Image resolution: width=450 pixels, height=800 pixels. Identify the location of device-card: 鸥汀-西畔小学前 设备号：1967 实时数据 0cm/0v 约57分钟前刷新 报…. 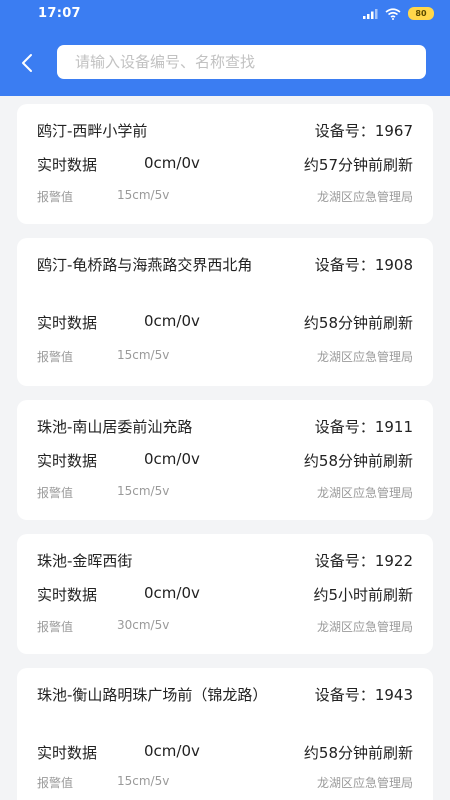
(225, 164).